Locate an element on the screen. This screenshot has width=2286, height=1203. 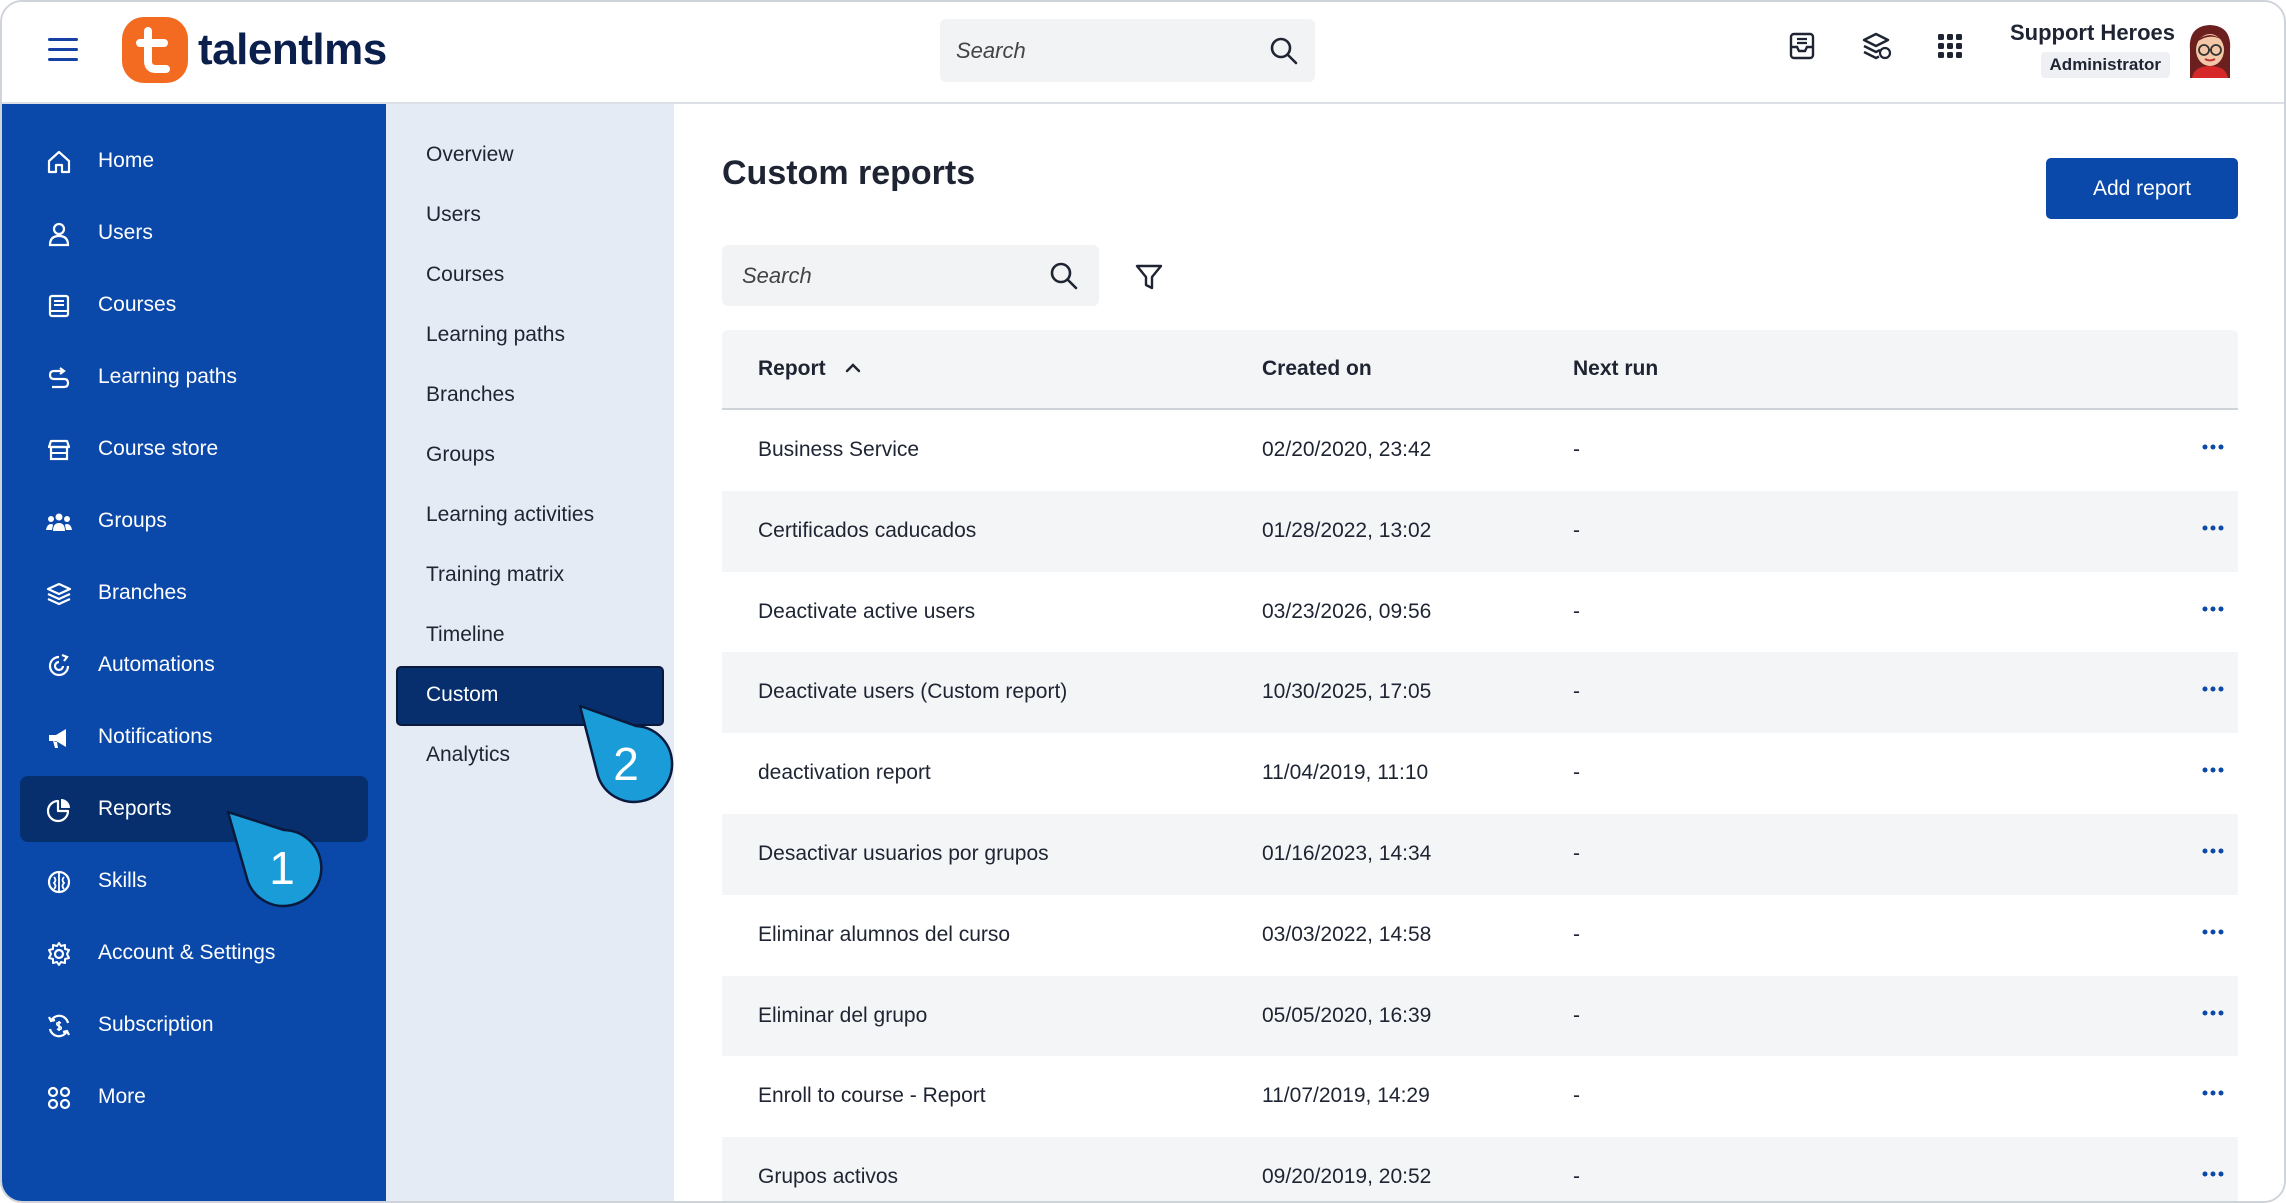
report-name-cell: deactivation report is located at coordinates (844, 773).